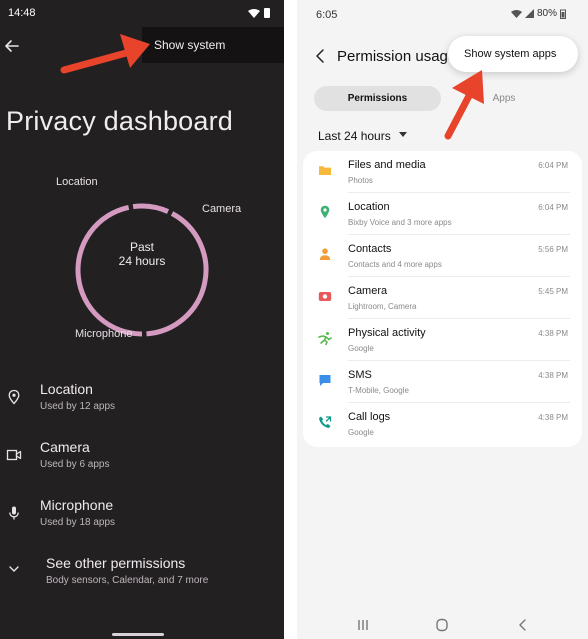  Describe the element at coordinates (12, 46) in the screenshot. I see `back-arrow-icon` at that location.